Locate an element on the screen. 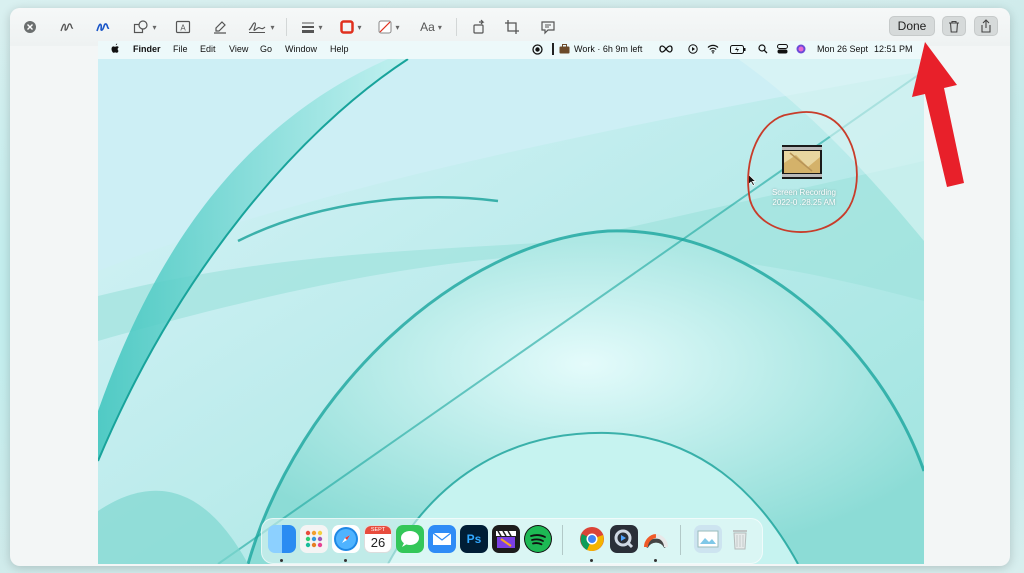  red-circle-annotation is located at coordinates (802, 172).